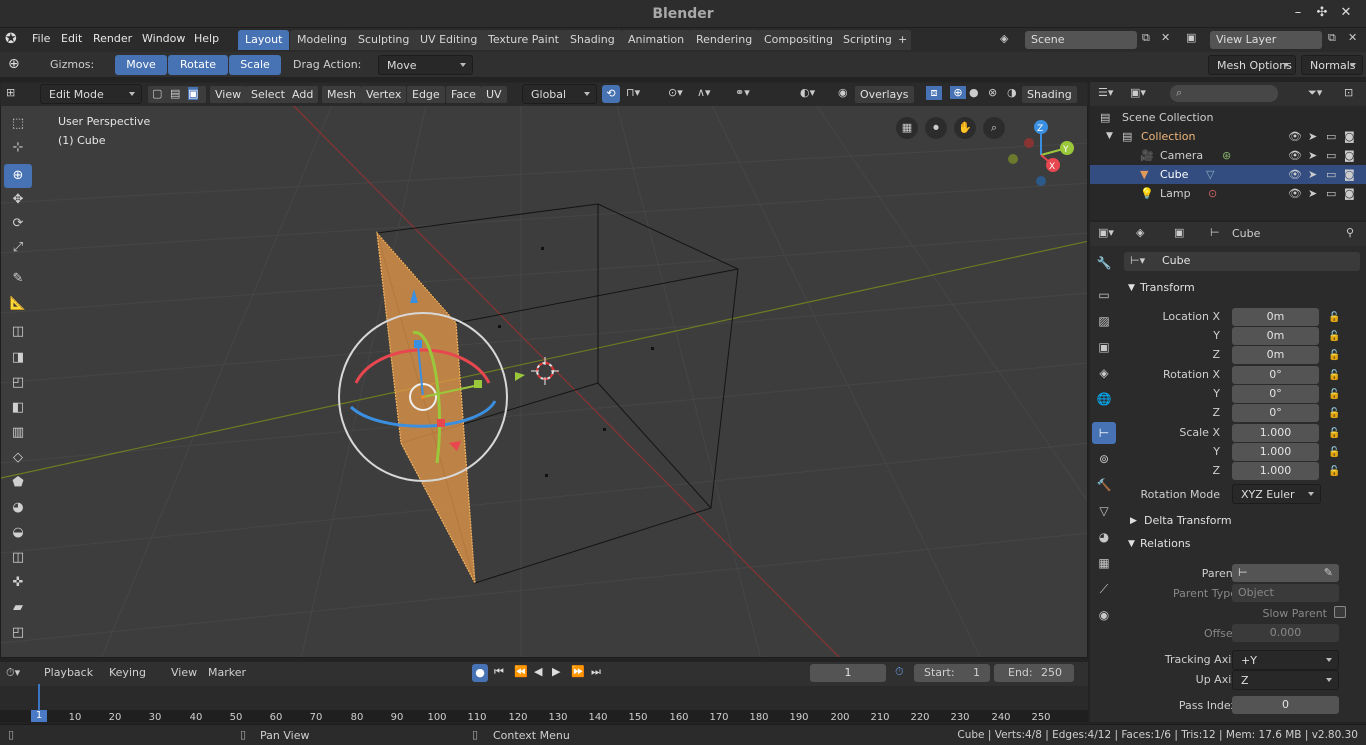 Image resolution: width=1366 pixels, height=745 pixels. What do you see at coordinates (1350, 232) in the screenshot?
I see `pin-icon: ⚲` at bounding box center [1350, 232].